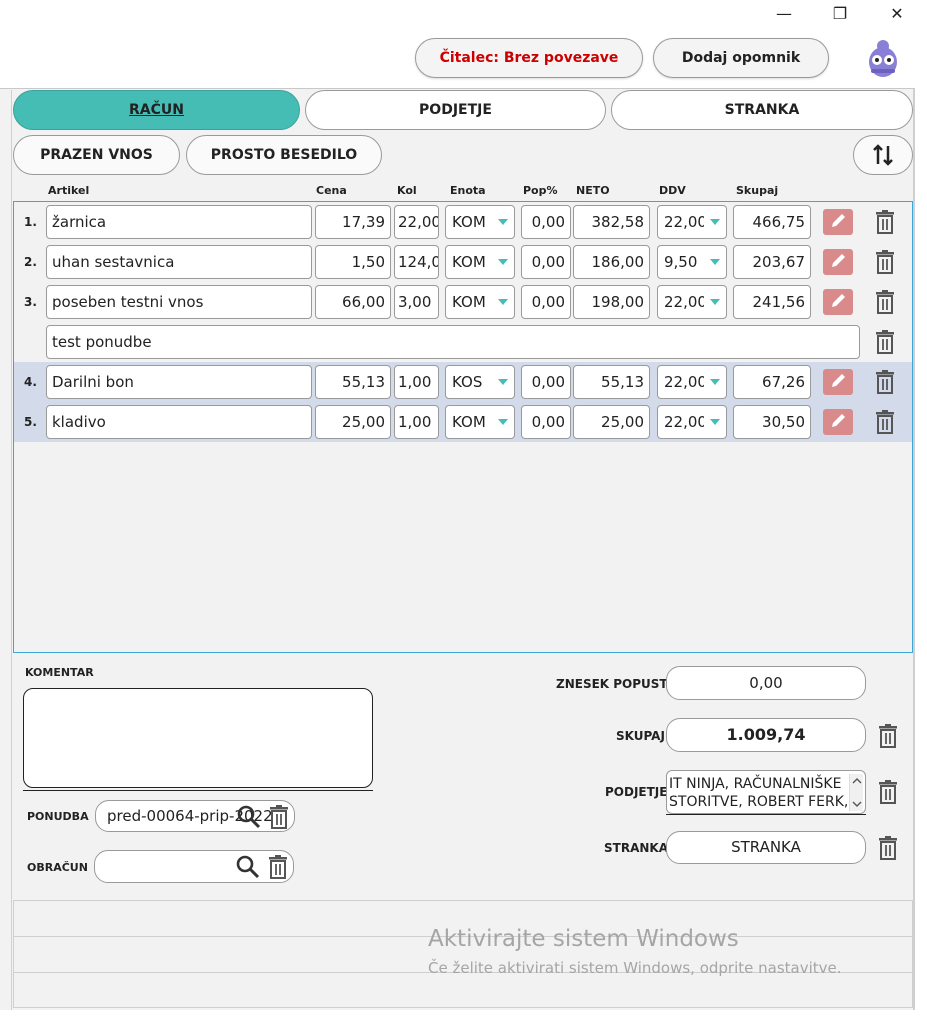  Describe the element at coordinates (583, 939) in the screenshot. I see `watermark-title: Aktivirajte sistem Windows` at that location.